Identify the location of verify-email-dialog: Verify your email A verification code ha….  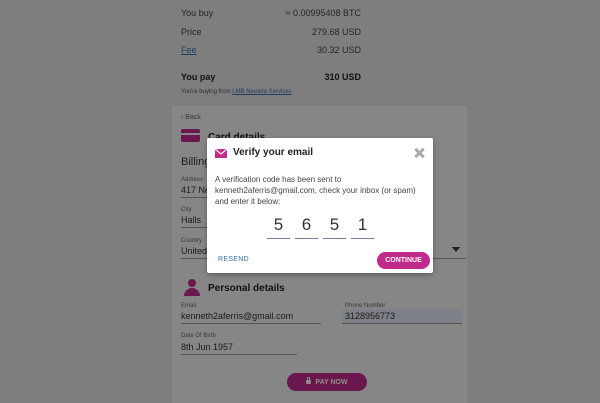
(320, 205).